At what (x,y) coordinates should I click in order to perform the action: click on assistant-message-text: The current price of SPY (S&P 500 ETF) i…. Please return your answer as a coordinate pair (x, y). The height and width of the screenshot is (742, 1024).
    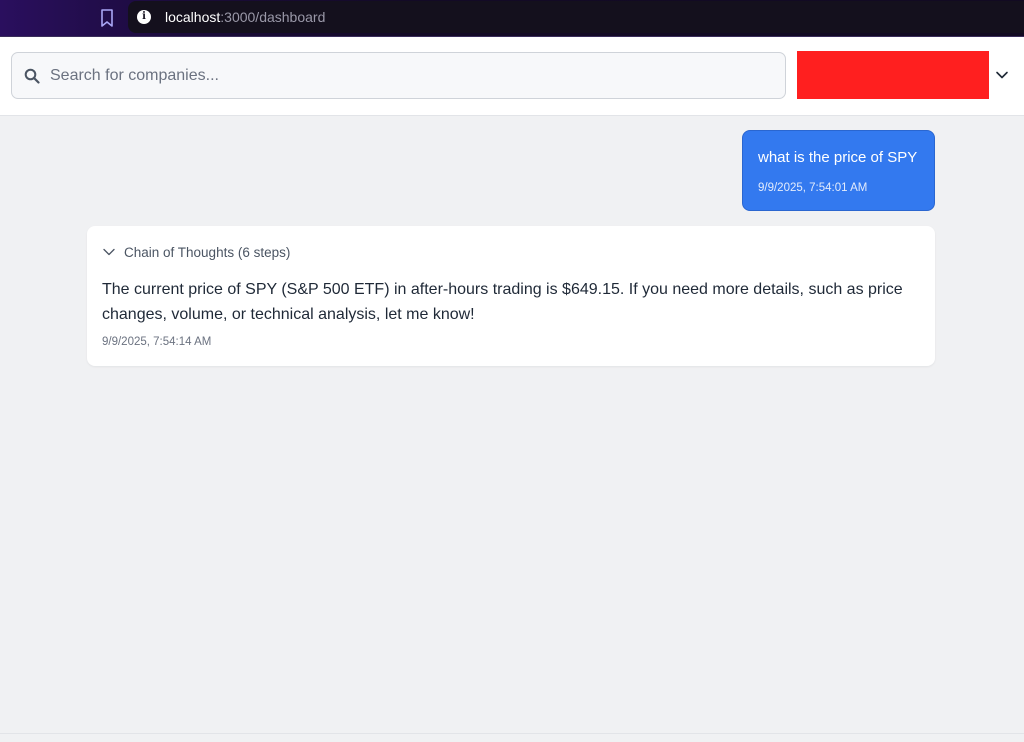
    Looking at the image, I should click on (502, 302).